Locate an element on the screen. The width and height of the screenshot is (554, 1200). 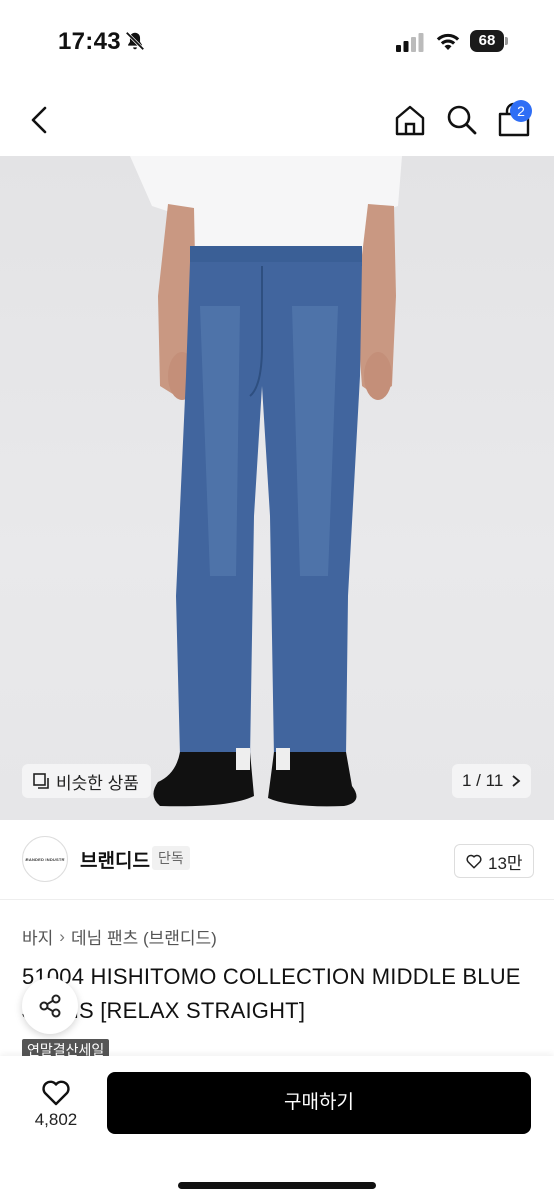
breadcrumb-item-category: 바지 is located at coordinates (37, 936).